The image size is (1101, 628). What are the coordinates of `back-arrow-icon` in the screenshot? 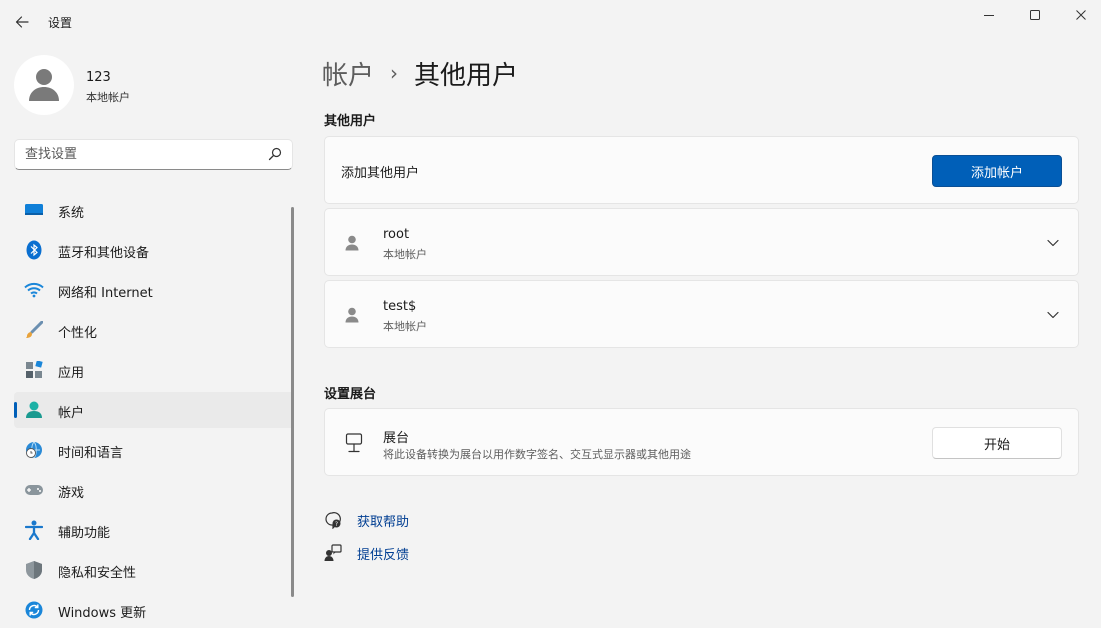 It's located at (22, 22).